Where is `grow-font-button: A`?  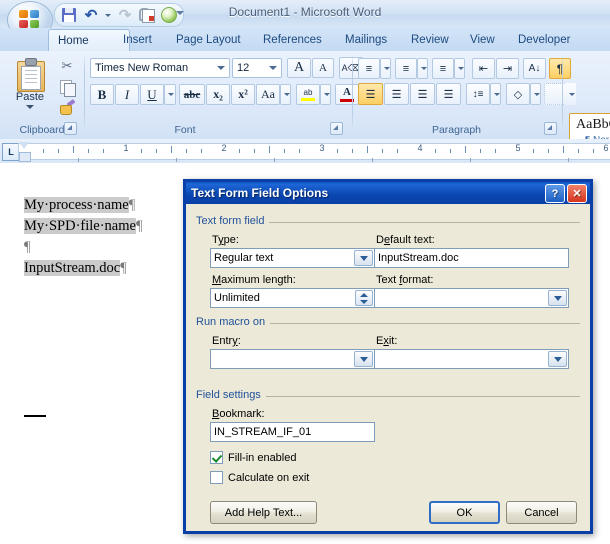
grow-font-button: A is located at coordinates (299, 68).